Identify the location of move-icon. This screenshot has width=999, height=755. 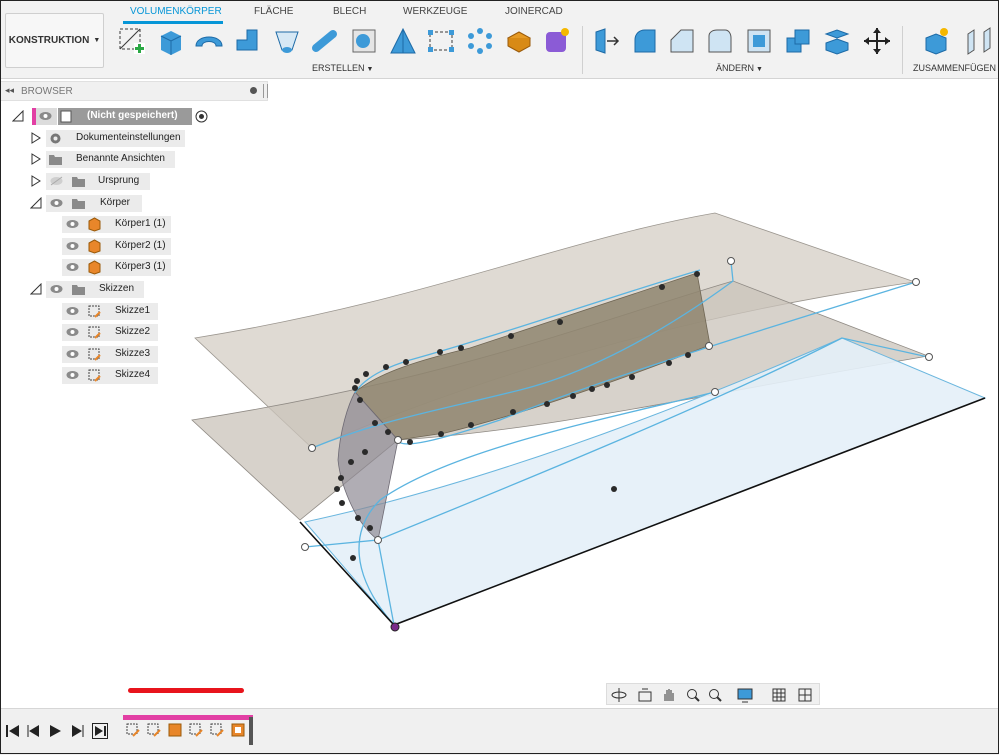
(877, 41).